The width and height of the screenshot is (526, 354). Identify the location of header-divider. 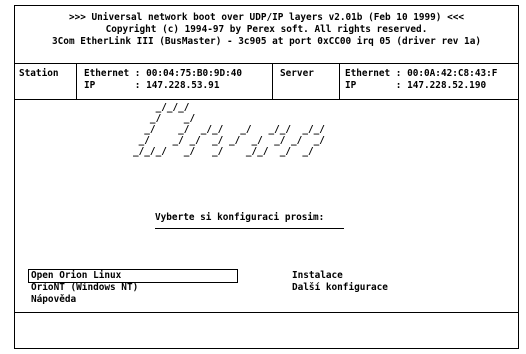
(266, 63).